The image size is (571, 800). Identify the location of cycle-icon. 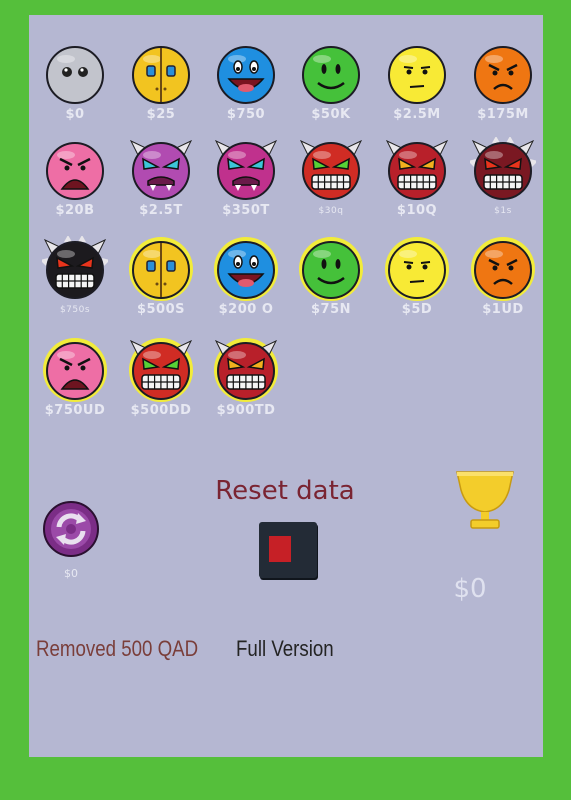
(71, 529).